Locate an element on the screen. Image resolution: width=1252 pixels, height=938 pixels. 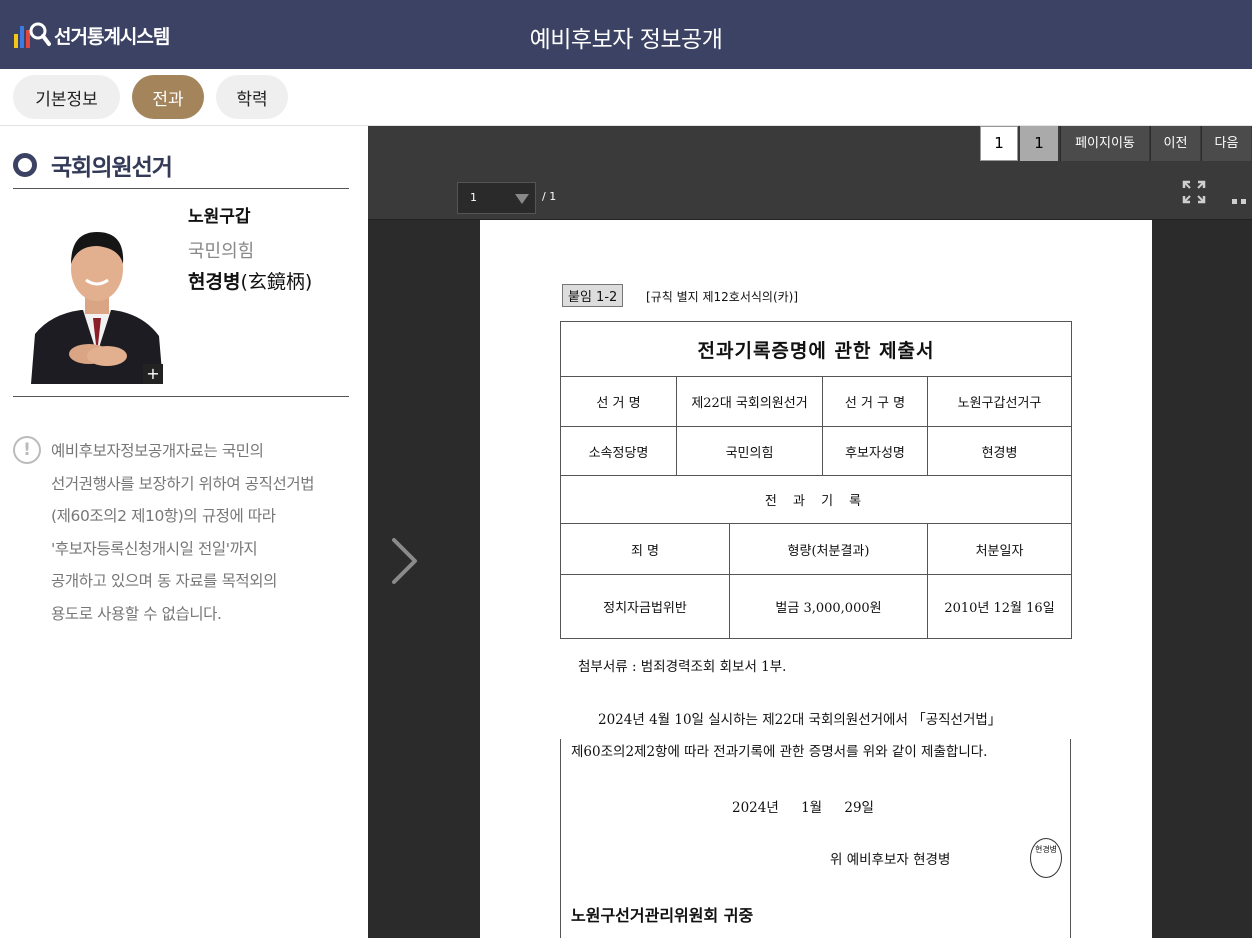
page-select: 1 is located at coordinates (496, 198).